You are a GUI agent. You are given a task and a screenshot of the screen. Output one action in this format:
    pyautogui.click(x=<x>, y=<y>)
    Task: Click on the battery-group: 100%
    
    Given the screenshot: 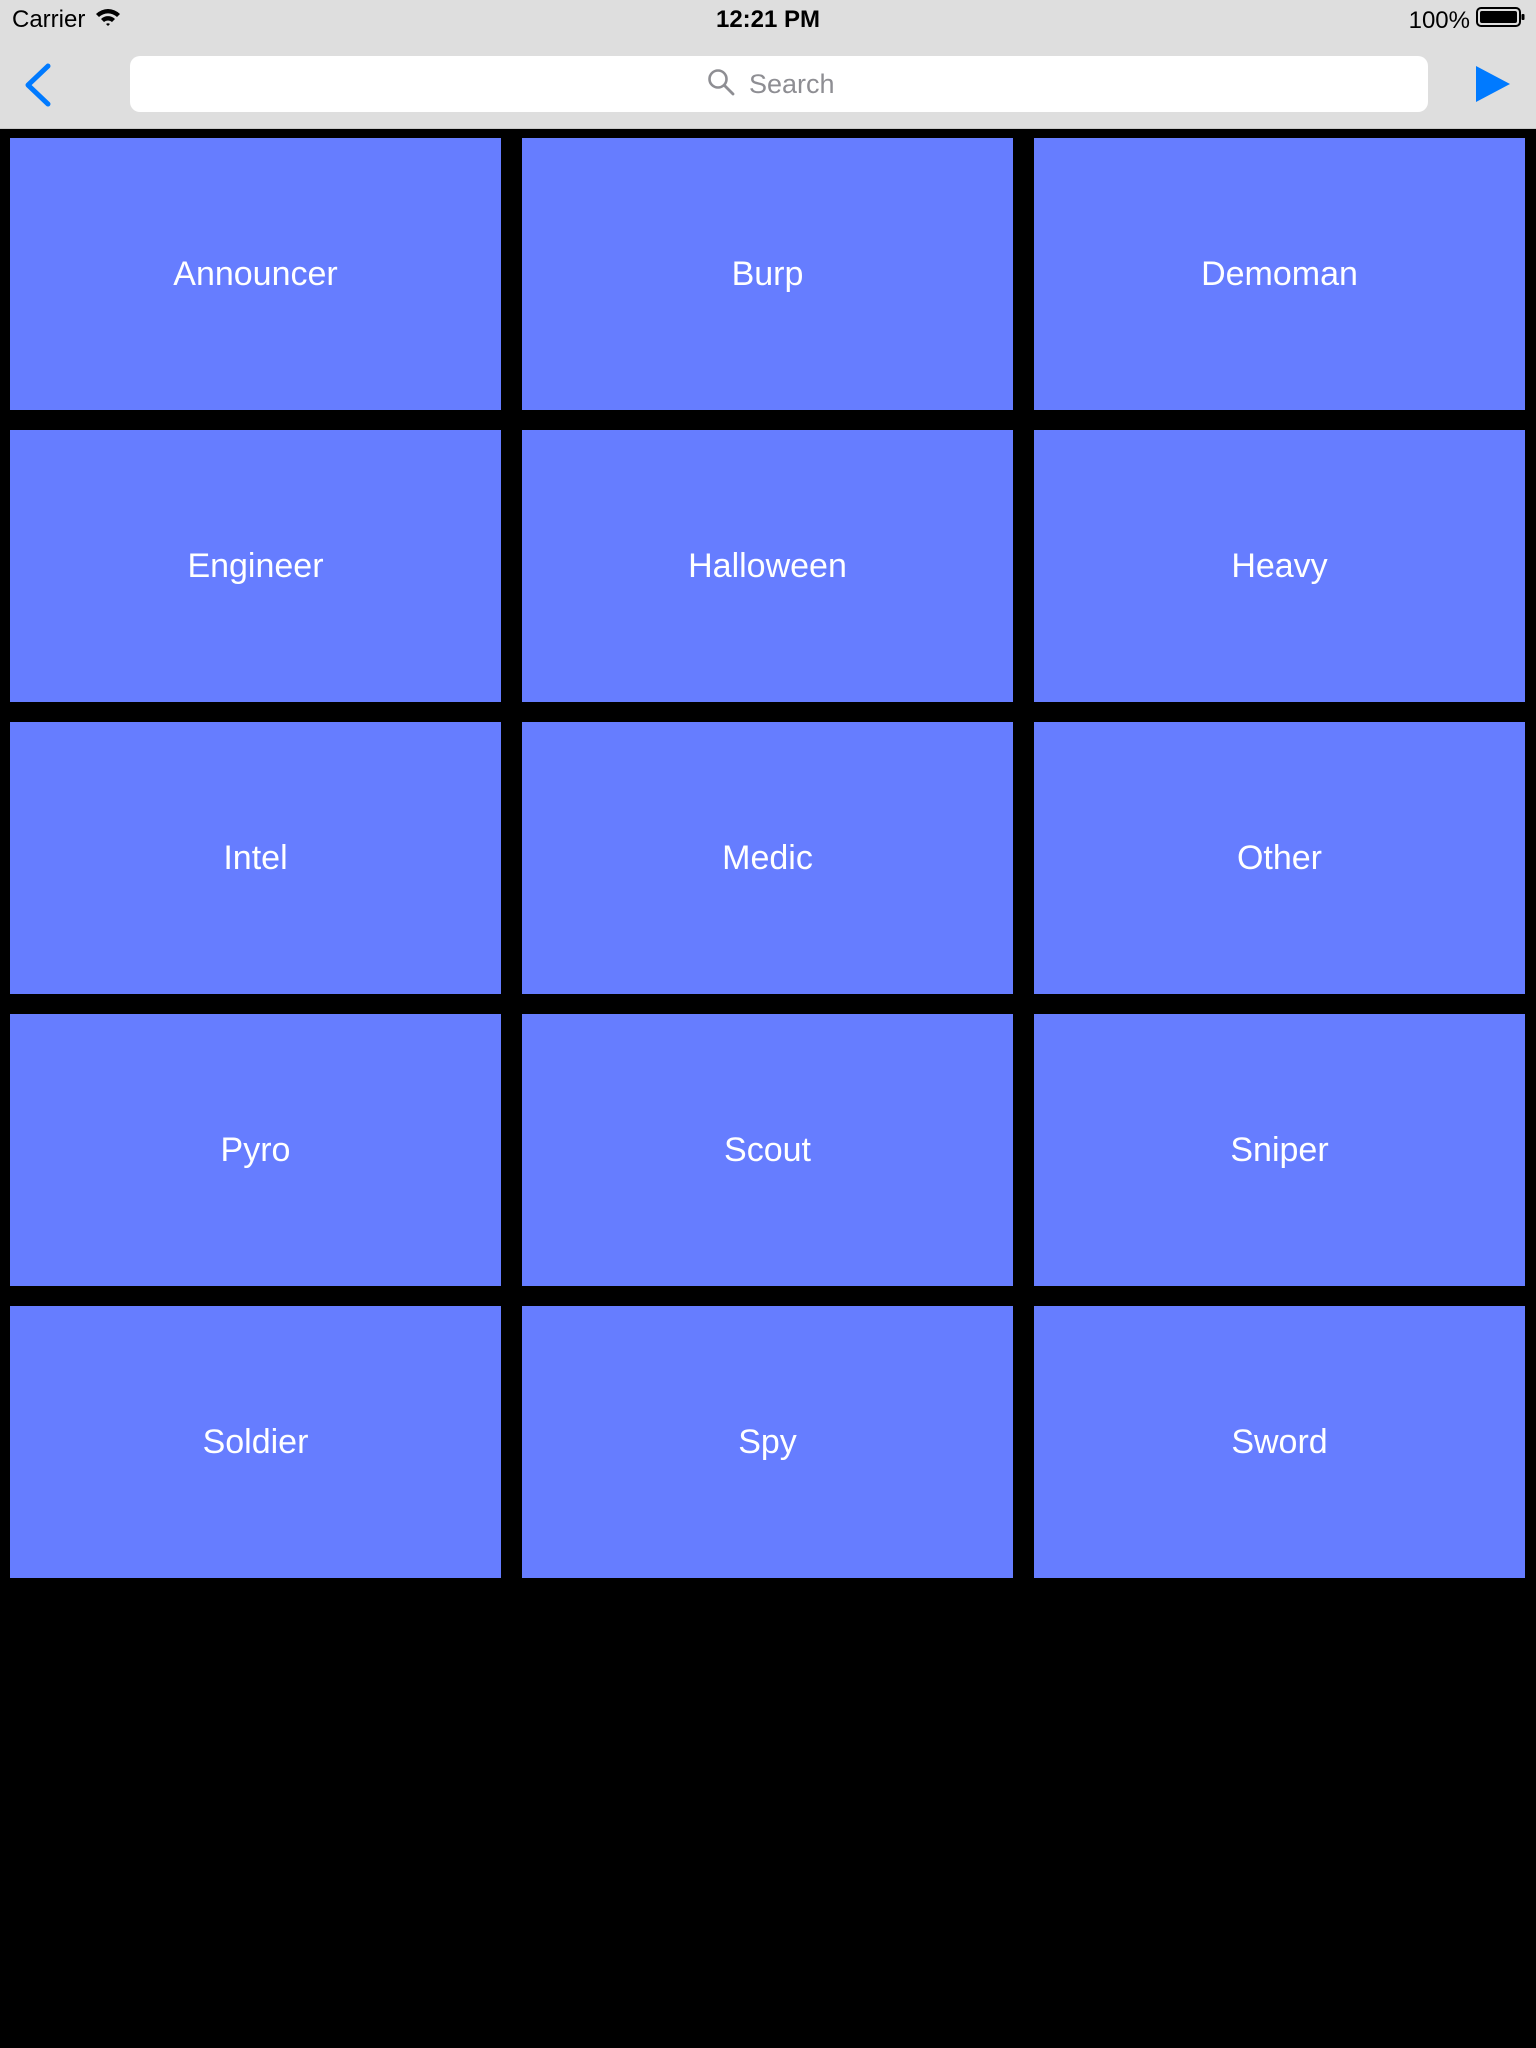 What is the action you would take?
    pyautogui.click(x=1467, y=20)
    